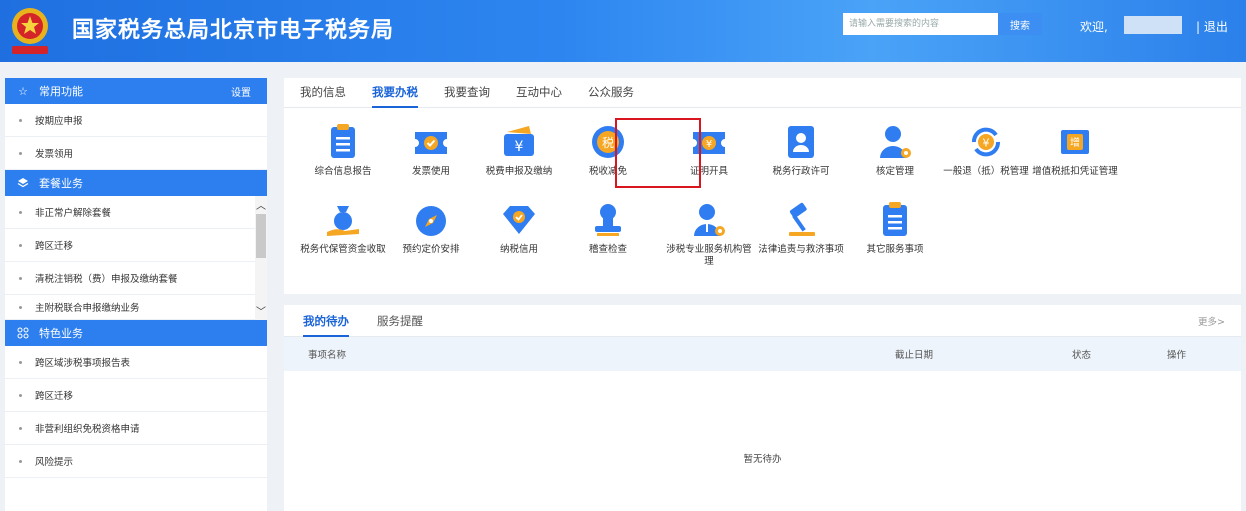  Describe the element at coordinates (539, 95) in the screenshot. I see `tab-interaction: 互动中心` at that location.